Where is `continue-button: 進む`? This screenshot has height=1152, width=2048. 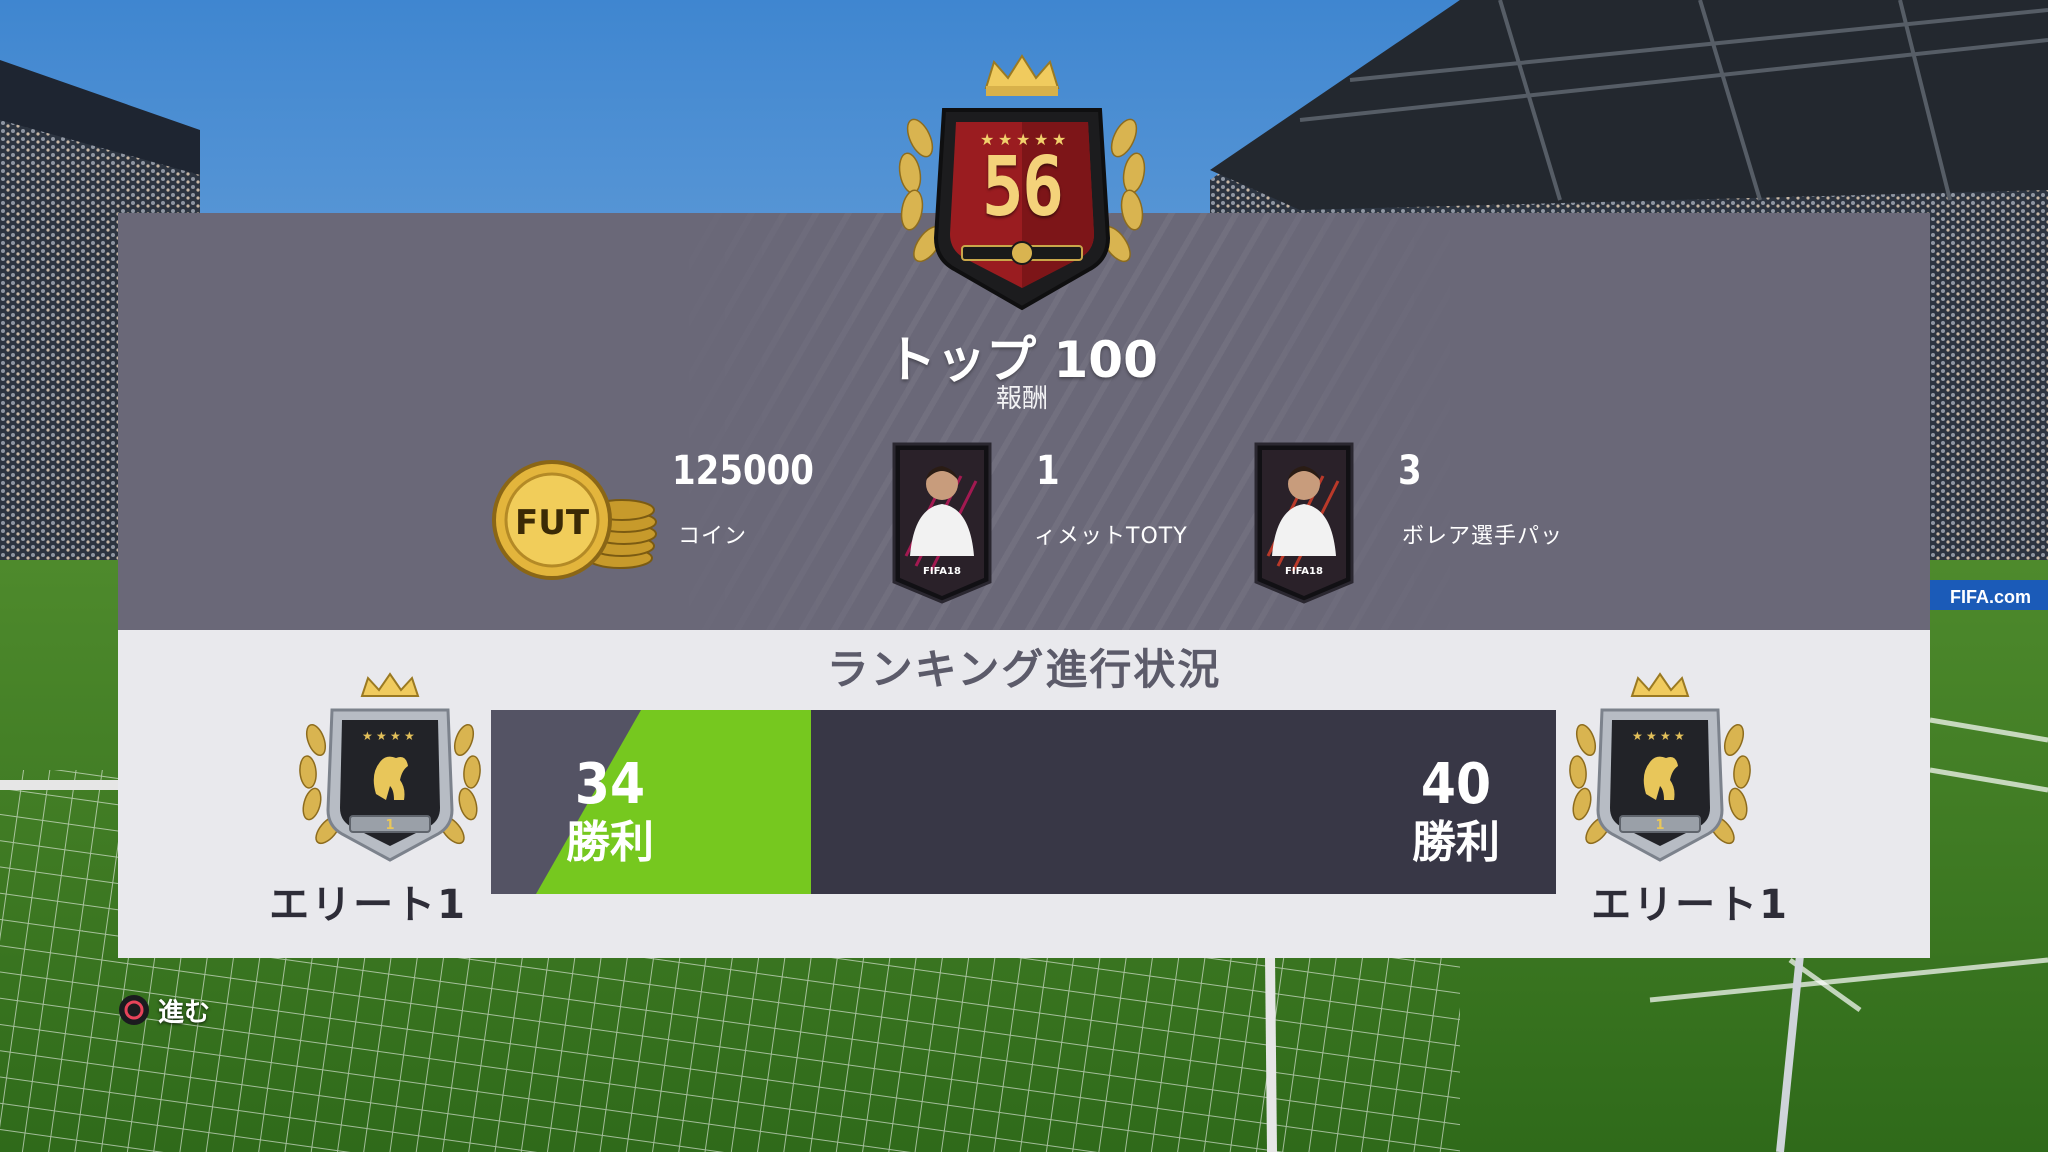 continue-button: 進む is located at coordinates (164, 1010).